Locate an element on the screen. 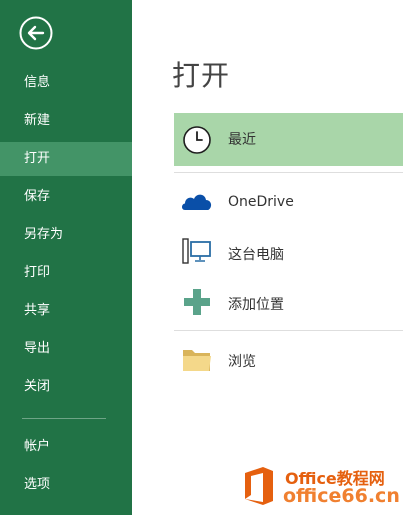 Image resolution: width=403 pixels, height=515 pixels. computer-icon is located at coordinates (196, 251).